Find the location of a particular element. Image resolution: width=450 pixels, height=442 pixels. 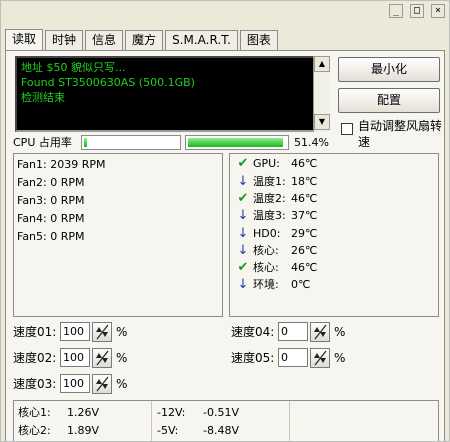

fan-reading: Fan4: 0 RPM is located at coordinates (51, 218).